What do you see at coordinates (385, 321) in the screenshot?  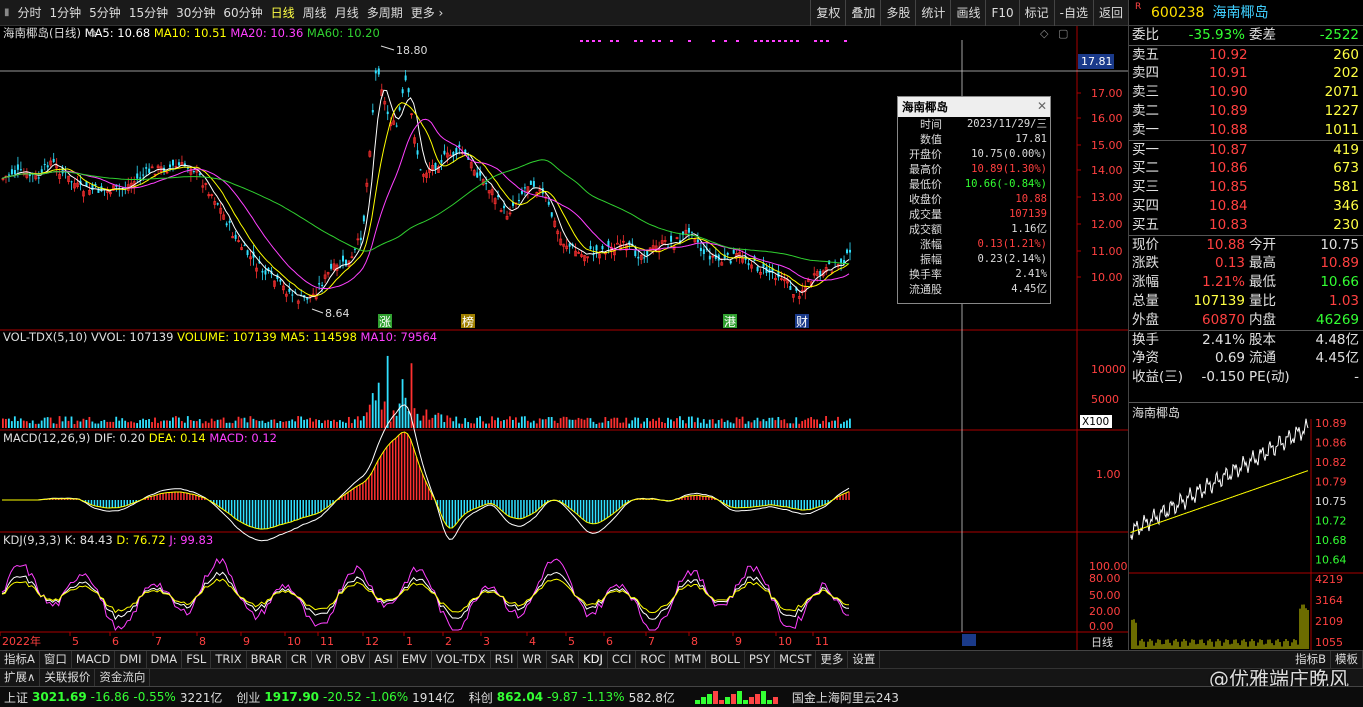 I see `event-tag: 涨` at bounding box center [385, 321].